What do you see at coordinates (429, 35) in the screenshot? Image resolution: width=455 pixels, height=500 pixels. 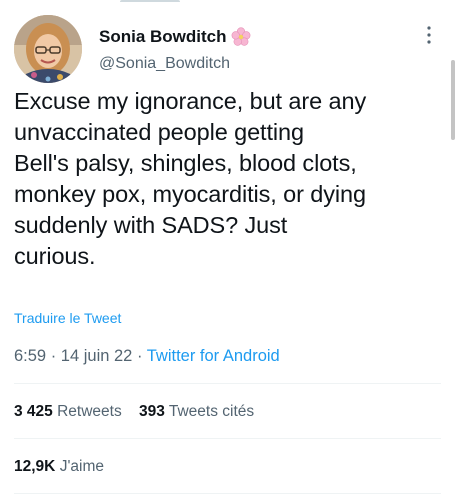 I see `more-options-icon` at bounding box center [429, 35].